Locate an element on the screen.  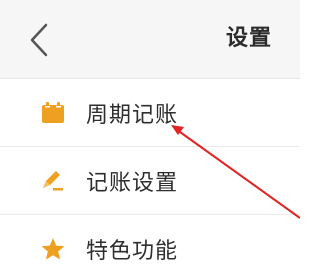
page-title: 设置 is located at coordinates (248, 38).